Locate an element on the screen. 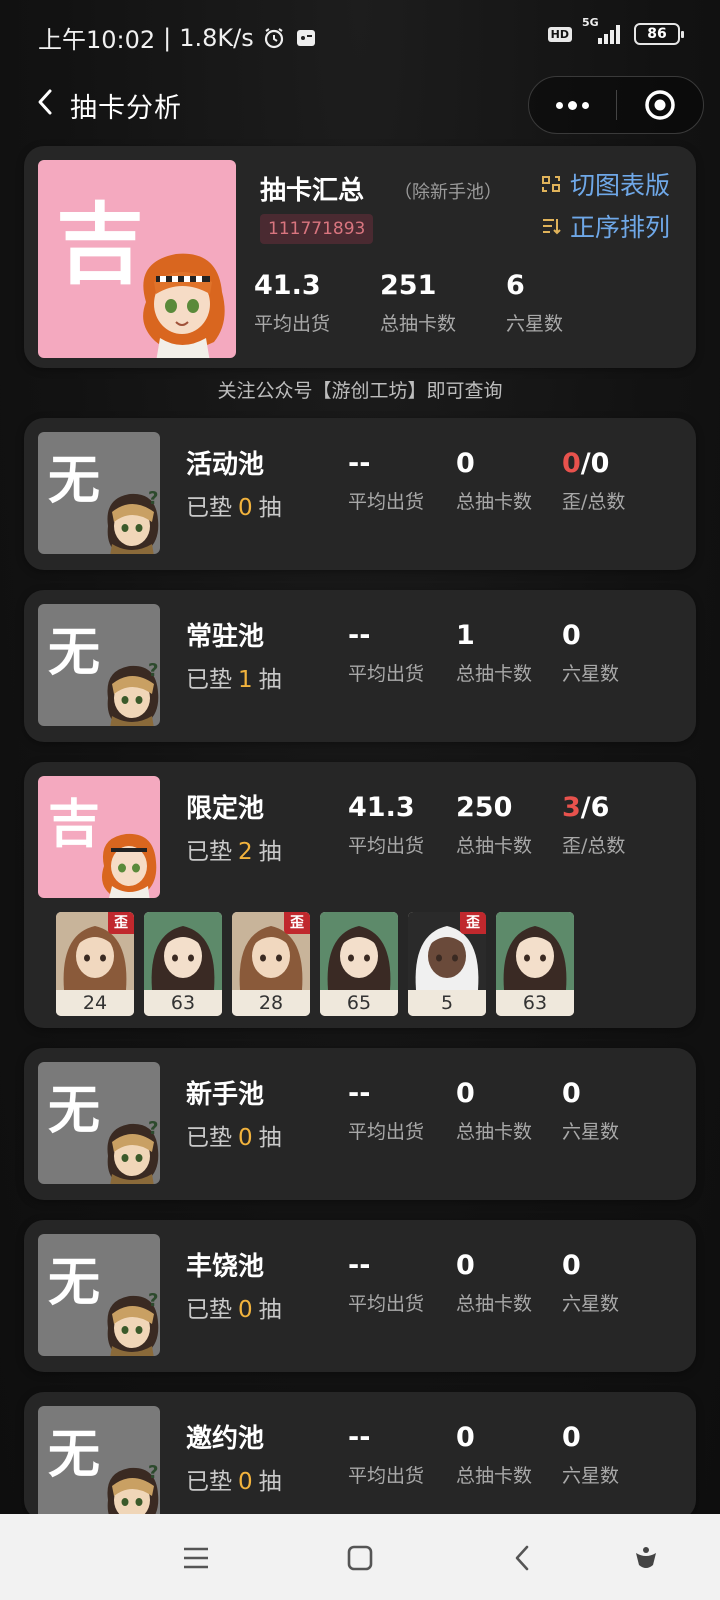  pool-card: 无? 常驻池 已垫 1 抽 -- 平均出货 1 总抽卡数 0 六星数 is located at coordinates (360, 666).